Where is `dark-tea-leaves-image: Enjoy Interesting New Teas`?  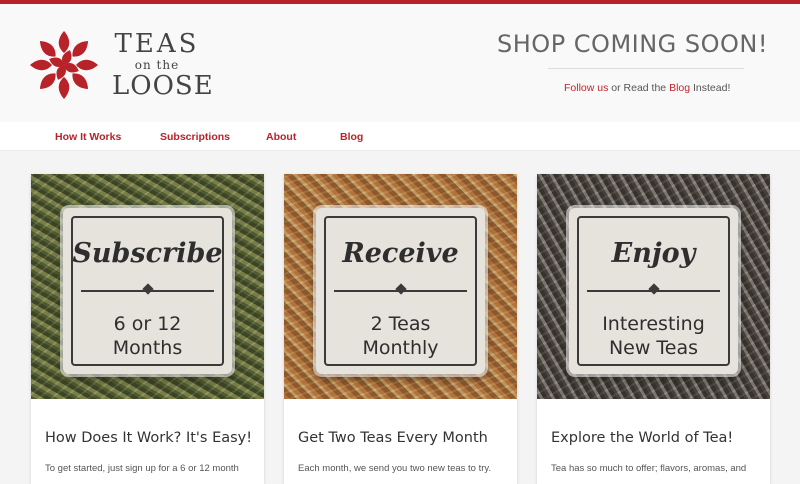 dark-tea-leaves-image: Enjoy Interesting New Teas is located at coordinates (653, 286).